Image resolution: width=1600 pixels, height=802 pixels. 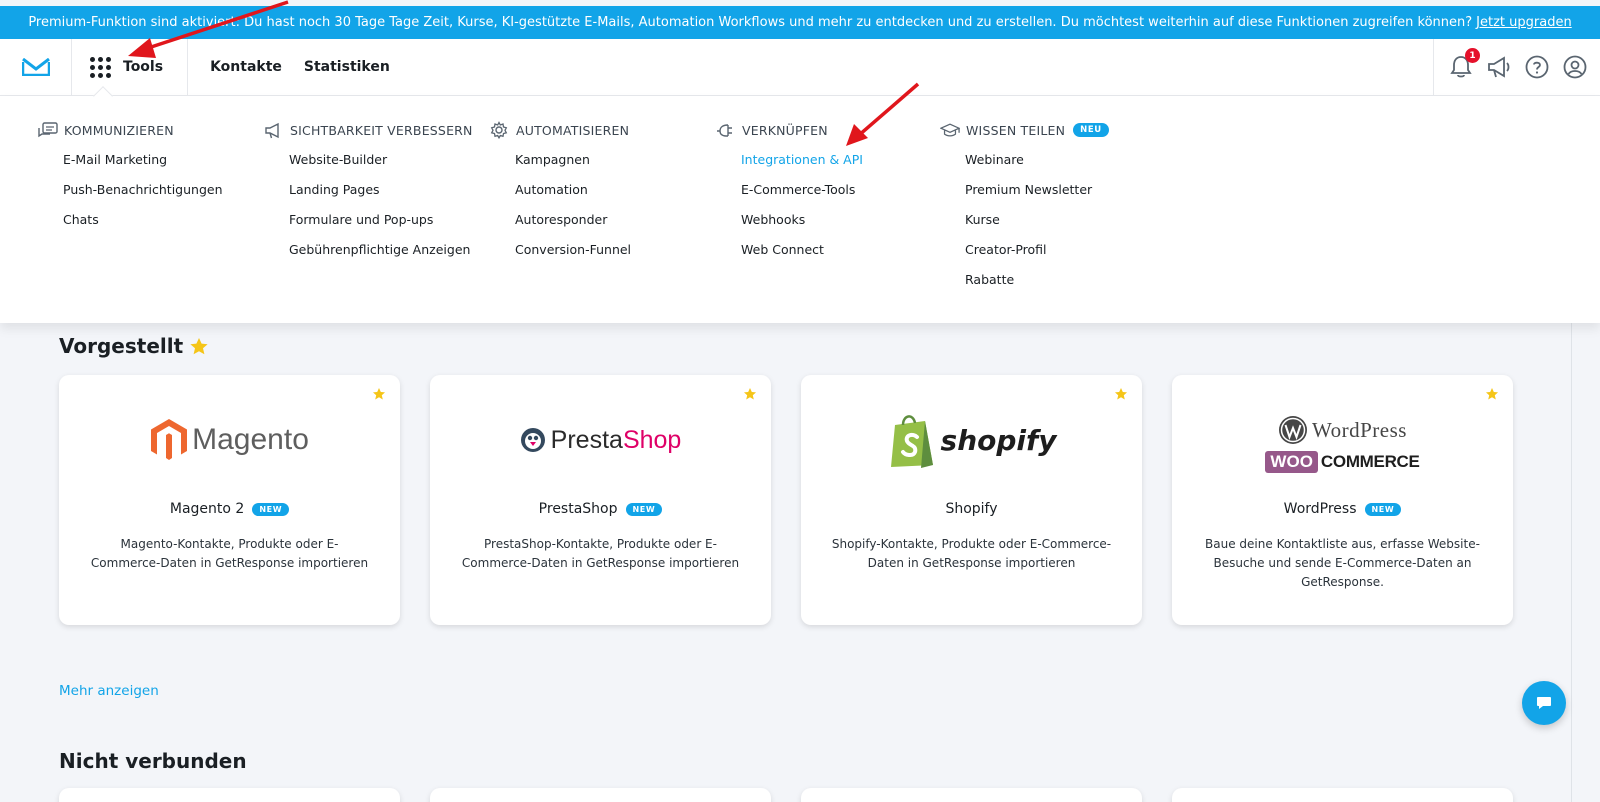 What do you see at coordinates (1037, 197) in the screenshot?
I see `menu-item-premium-newsletter: Premium Newsletter` at bounding box center [1037, 197].